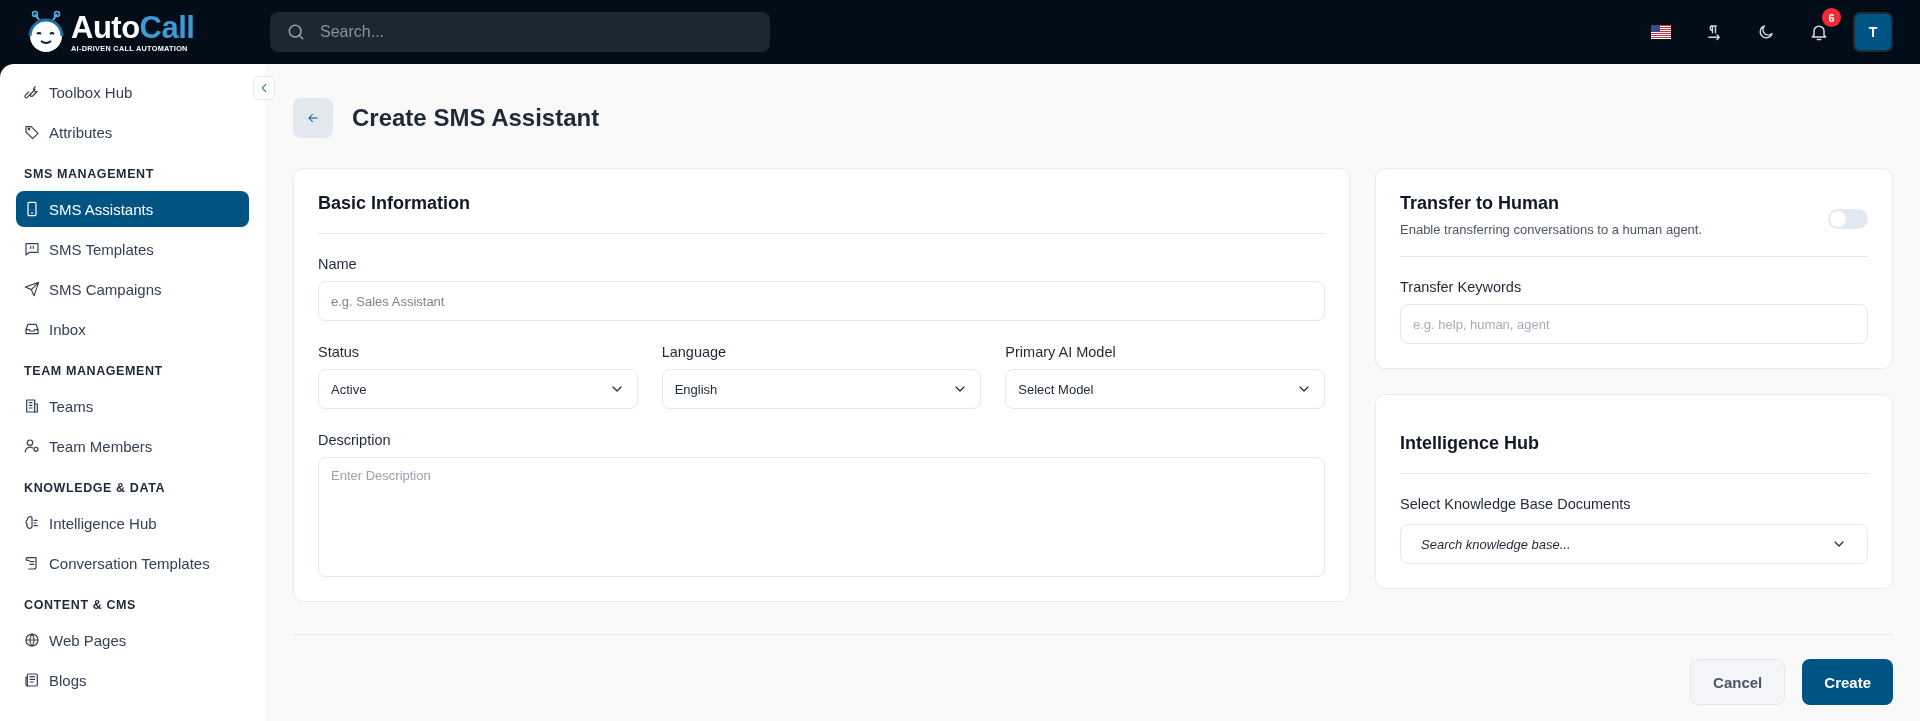 The width and height of the screenshot is (1920, 721). I want to click on field-label: Language, so click(694, 352).